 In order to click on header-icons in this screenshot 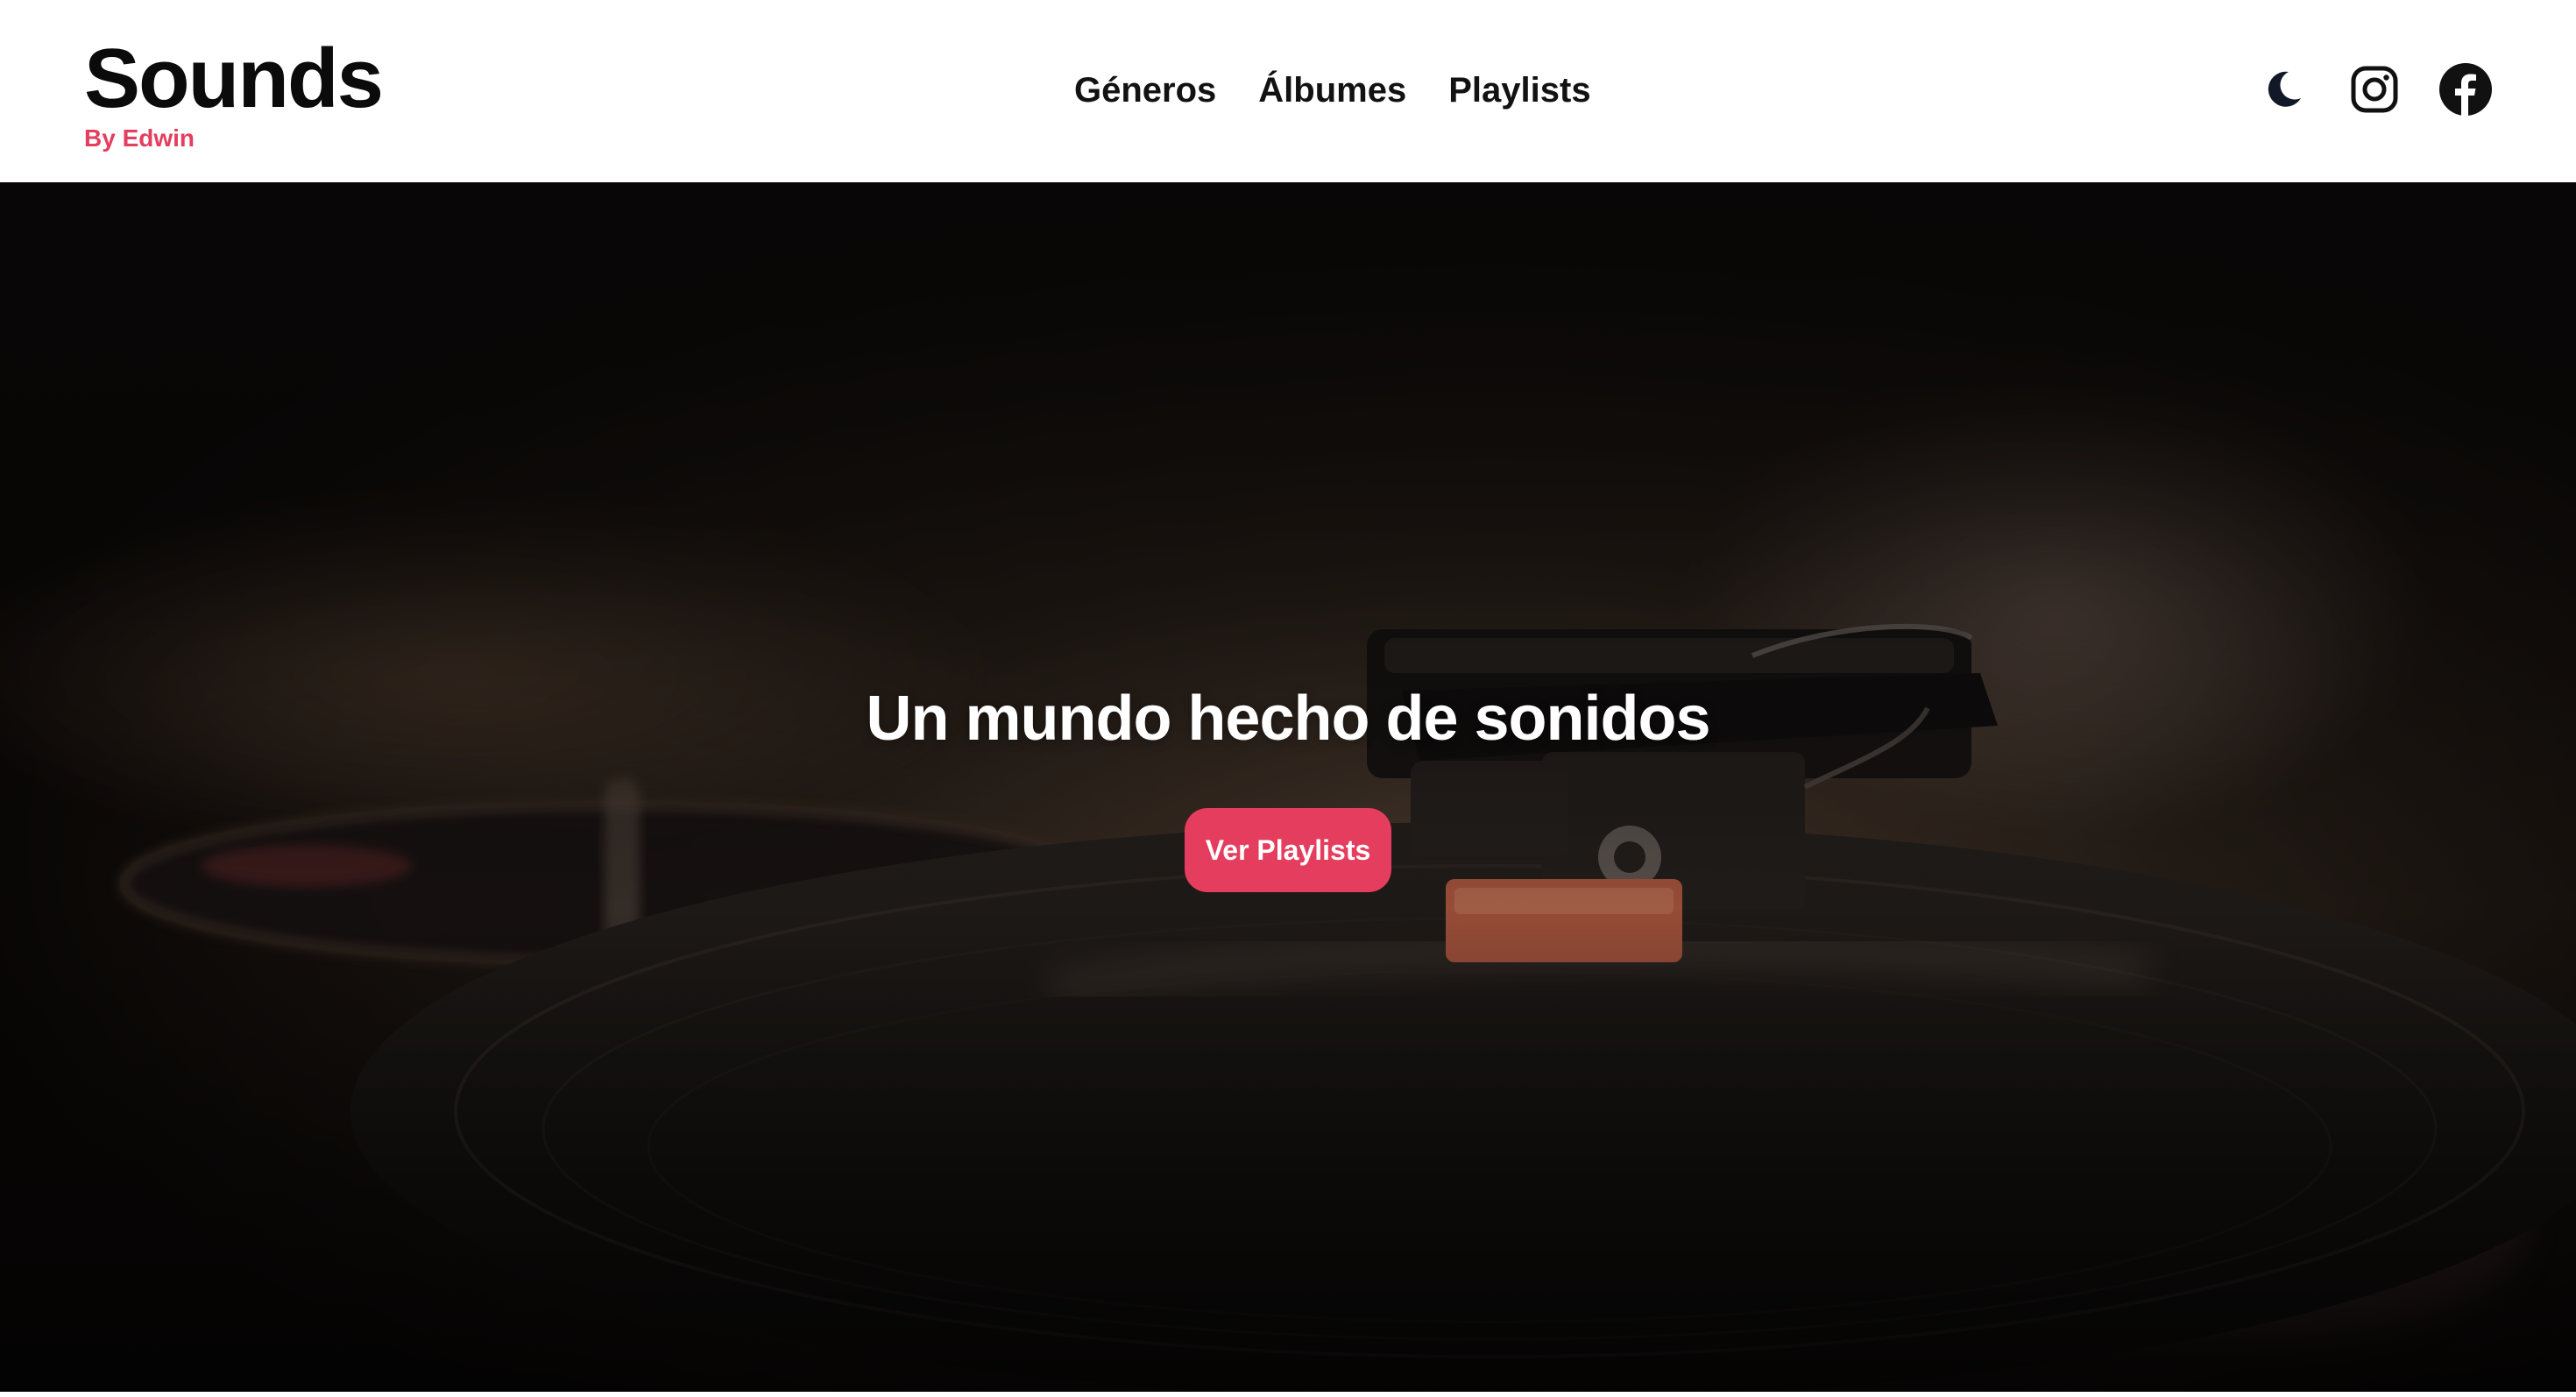, I will do `click(2374, 89)`.